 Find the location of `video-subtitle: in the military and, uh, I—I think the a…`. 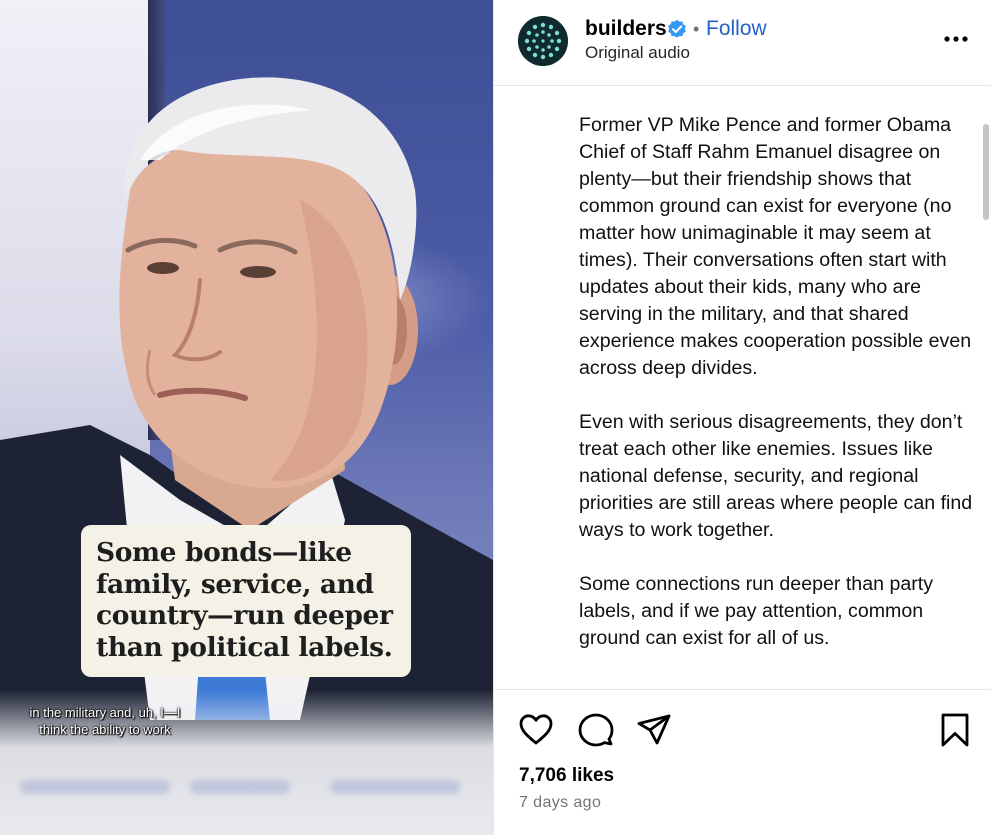

video-subtitle: in the military and, uh, I—I think the a… is located at coordinates (105, 721).